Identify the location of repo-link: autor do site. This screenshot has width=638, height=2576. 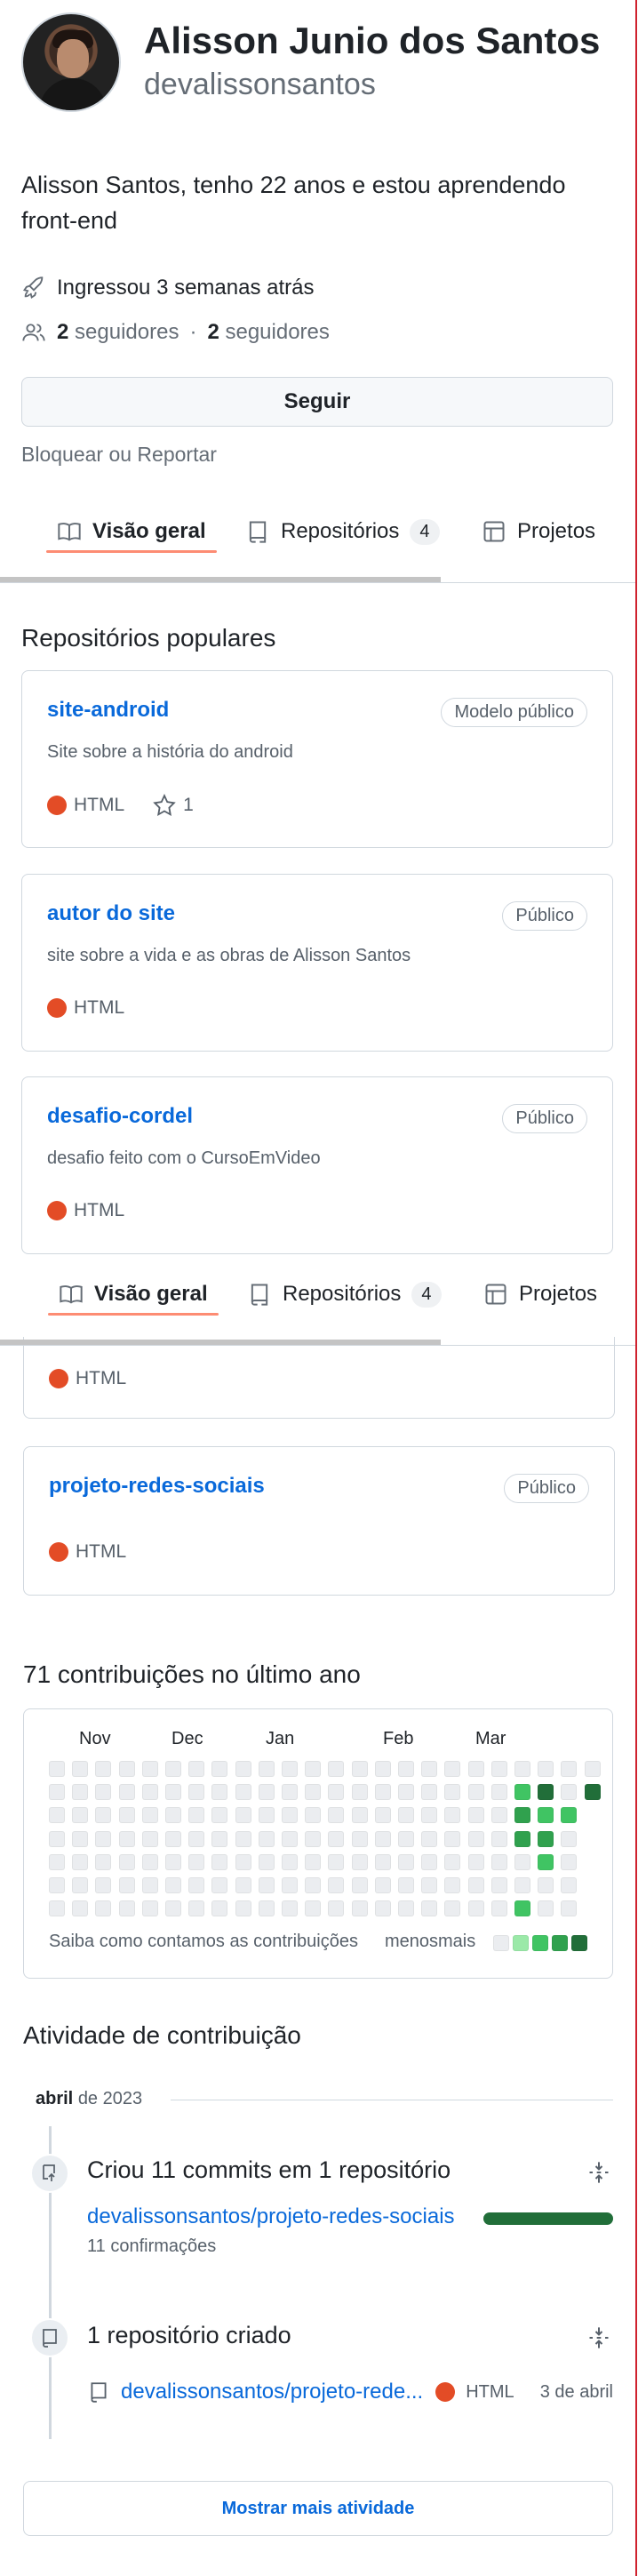
(111, 913).